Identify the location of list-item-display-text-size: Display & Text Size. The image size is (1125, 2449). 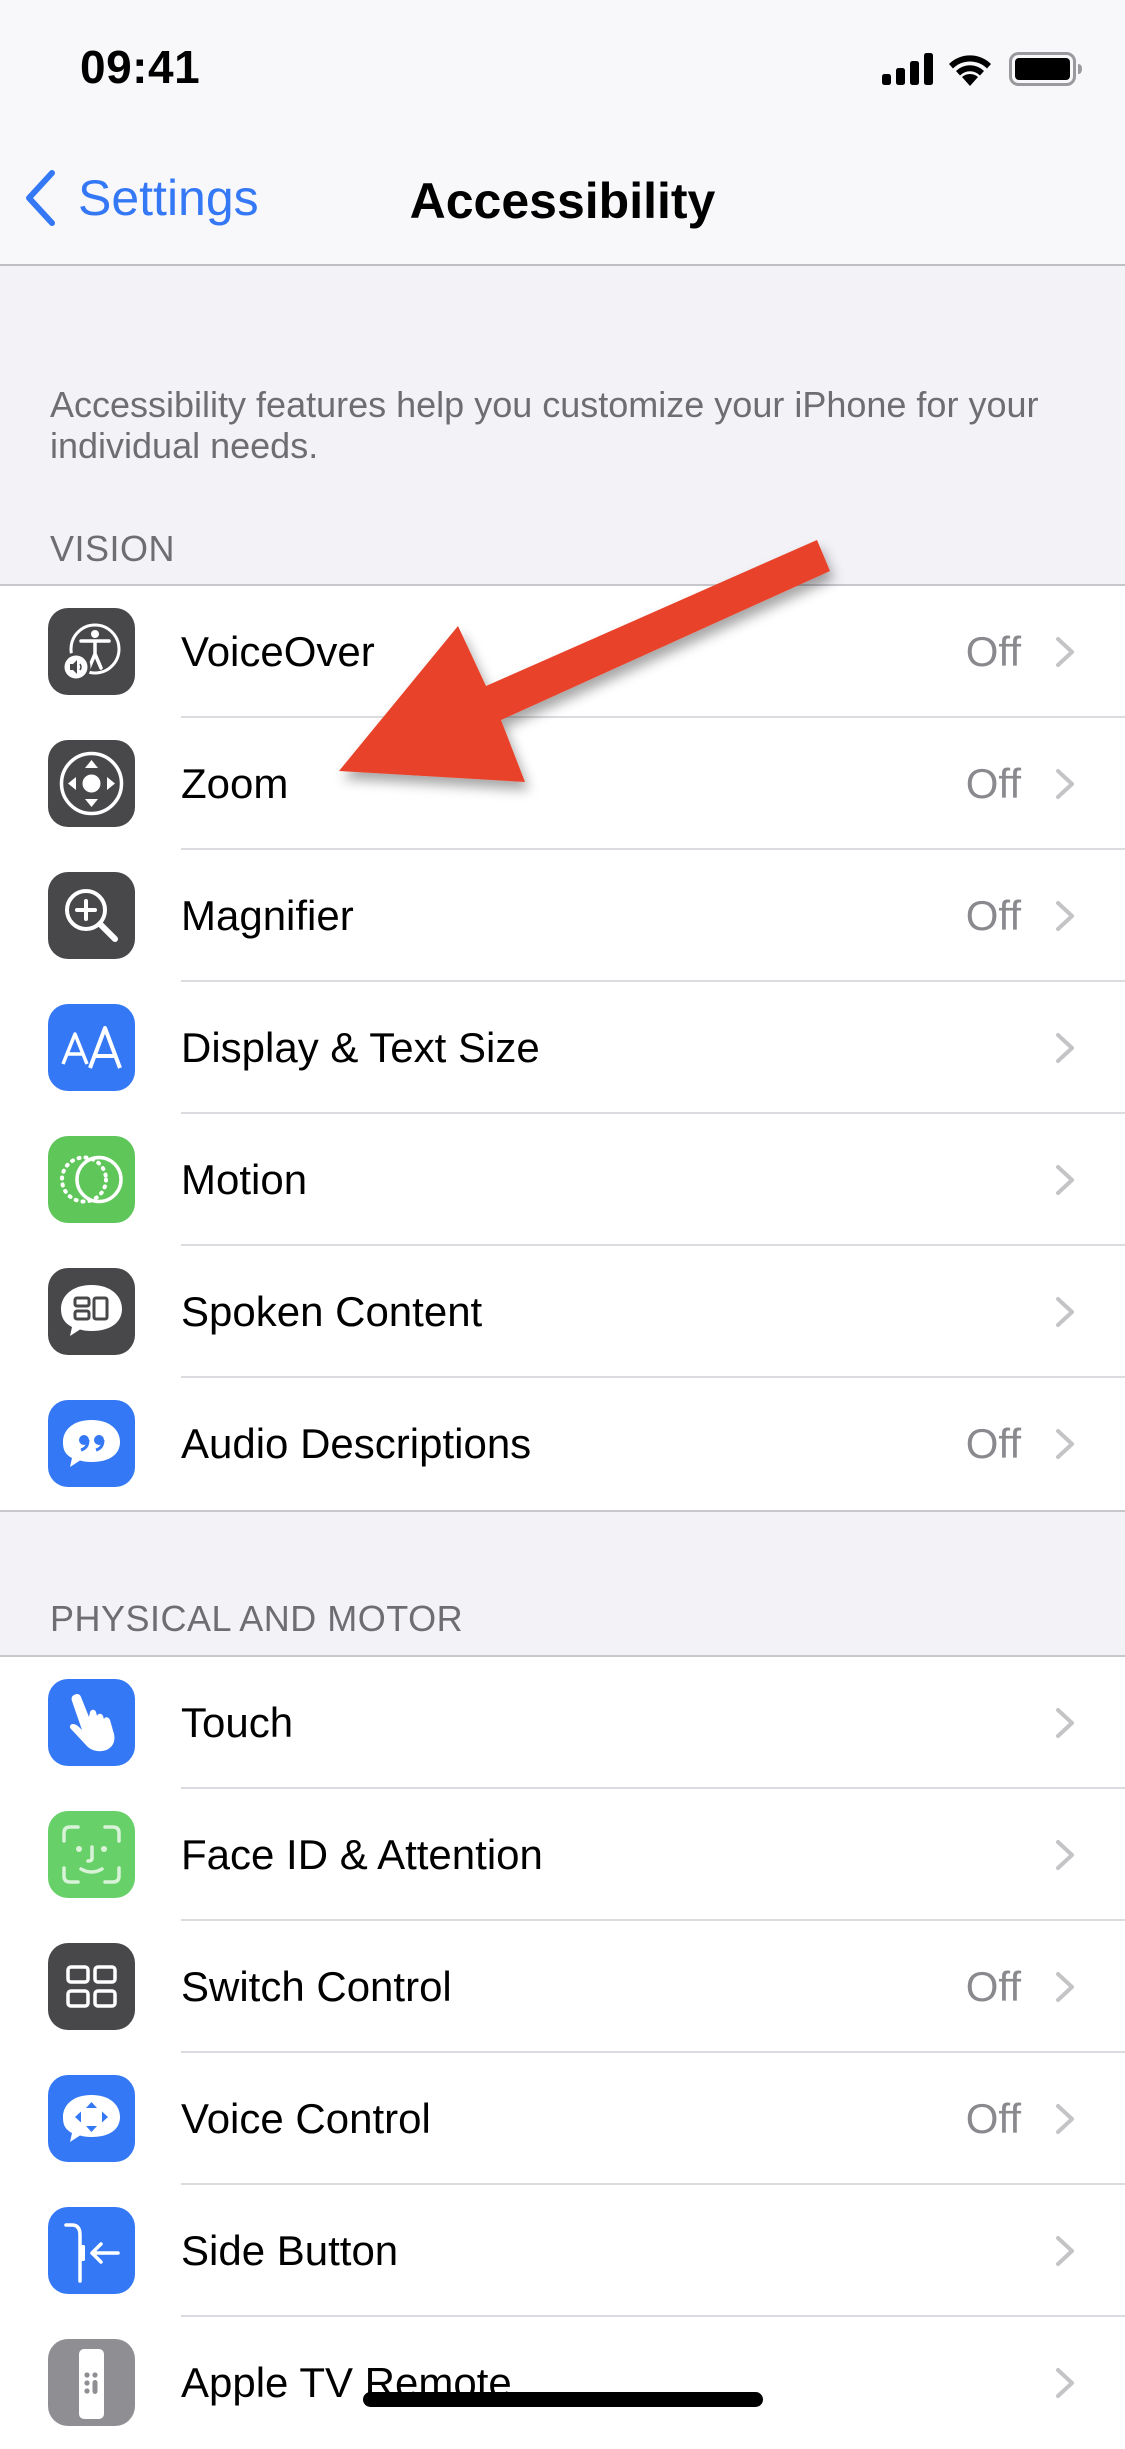
(562, 1048).